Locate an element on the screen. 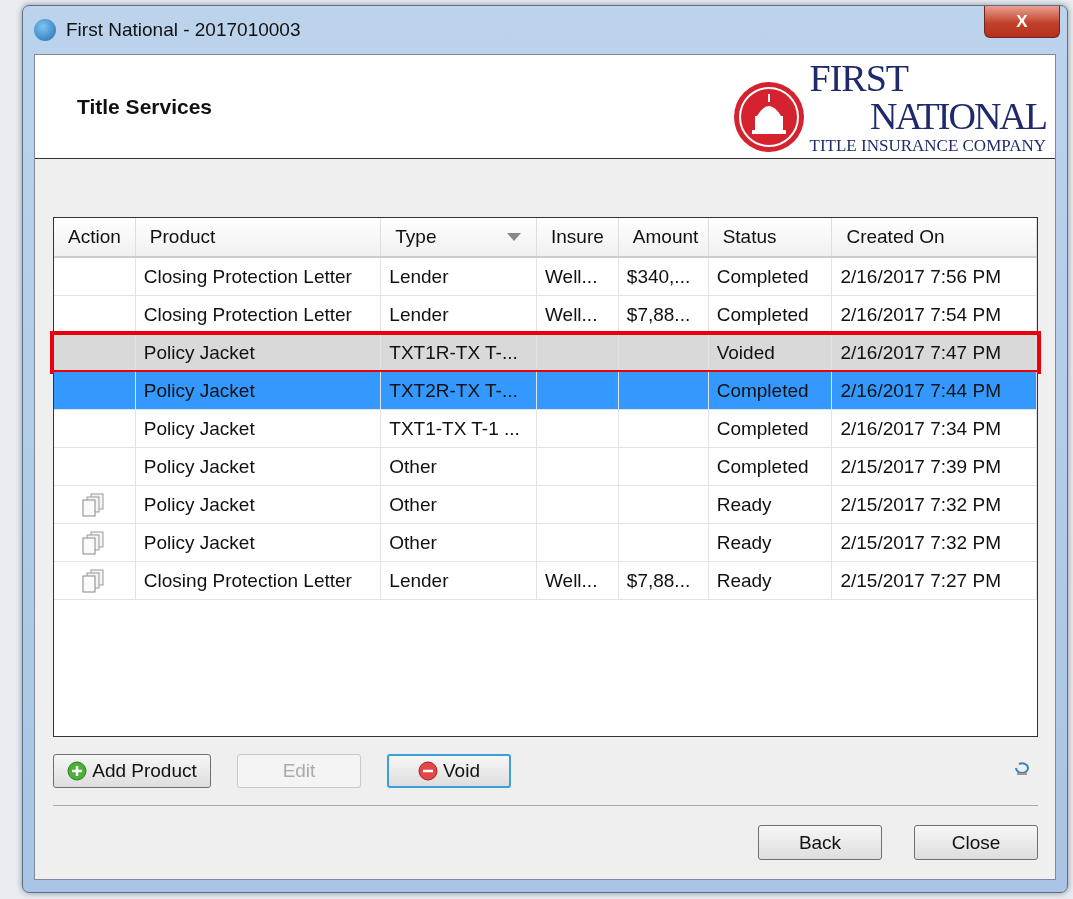  table-cell: 2/16/2017 7:47 PM is located at coordinates (934, 352).